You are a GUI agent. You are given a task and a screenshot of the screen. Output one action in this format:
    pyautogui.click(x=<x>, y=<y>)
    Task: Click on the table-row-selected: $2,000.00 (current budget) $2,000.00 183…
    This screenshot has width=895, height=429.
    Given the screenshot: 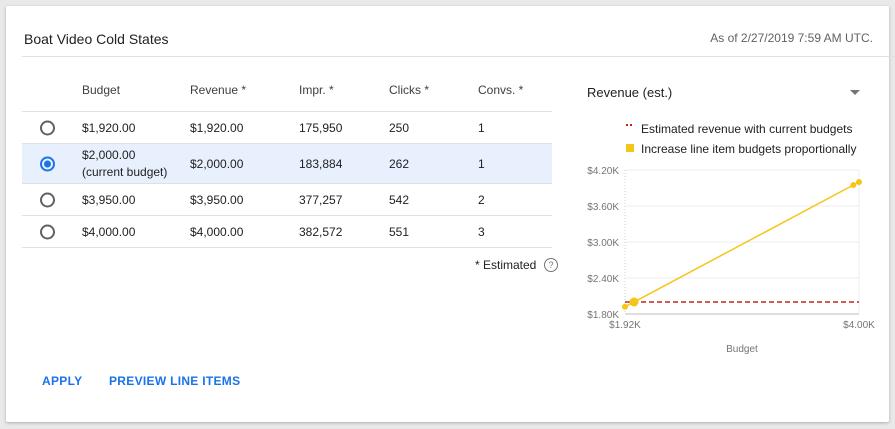 What is the action you would take?
    pyautogui.click(x=287, y=164)
    